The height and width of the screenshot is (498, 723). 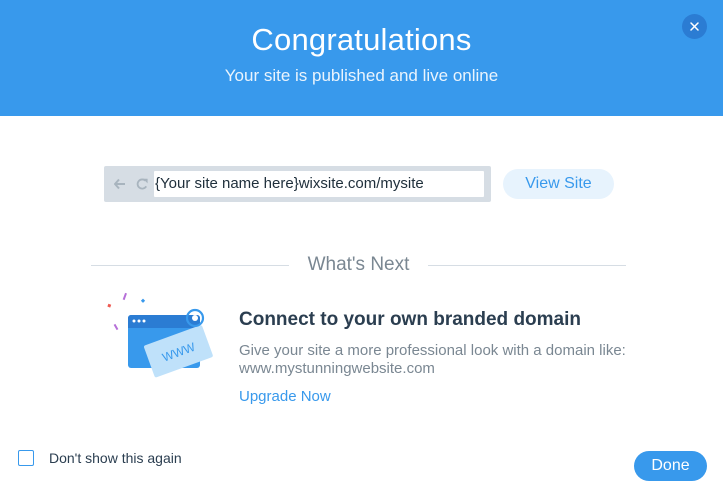 What do you see at coordinates (190, 265) in the screenshot?
I see `section-divider-left` at bounding box center [190, 265].